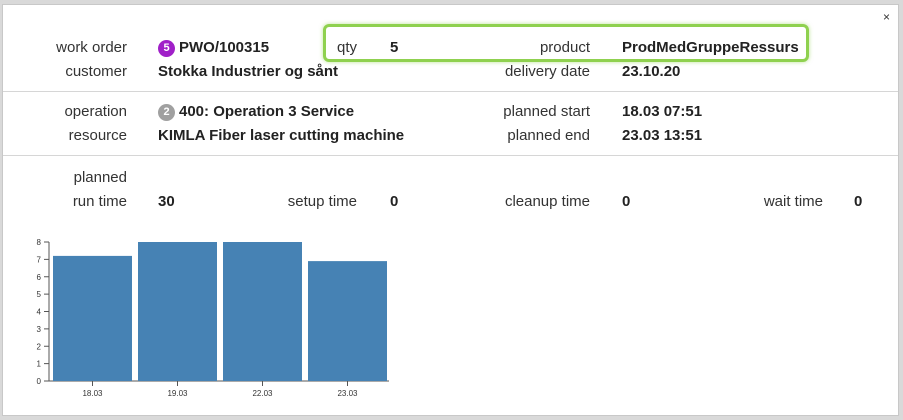 The image size is (903, 420). Describe the element at coordinates (166, 112) in the screenshot. I see `operation-count-badge: 2` at that location.